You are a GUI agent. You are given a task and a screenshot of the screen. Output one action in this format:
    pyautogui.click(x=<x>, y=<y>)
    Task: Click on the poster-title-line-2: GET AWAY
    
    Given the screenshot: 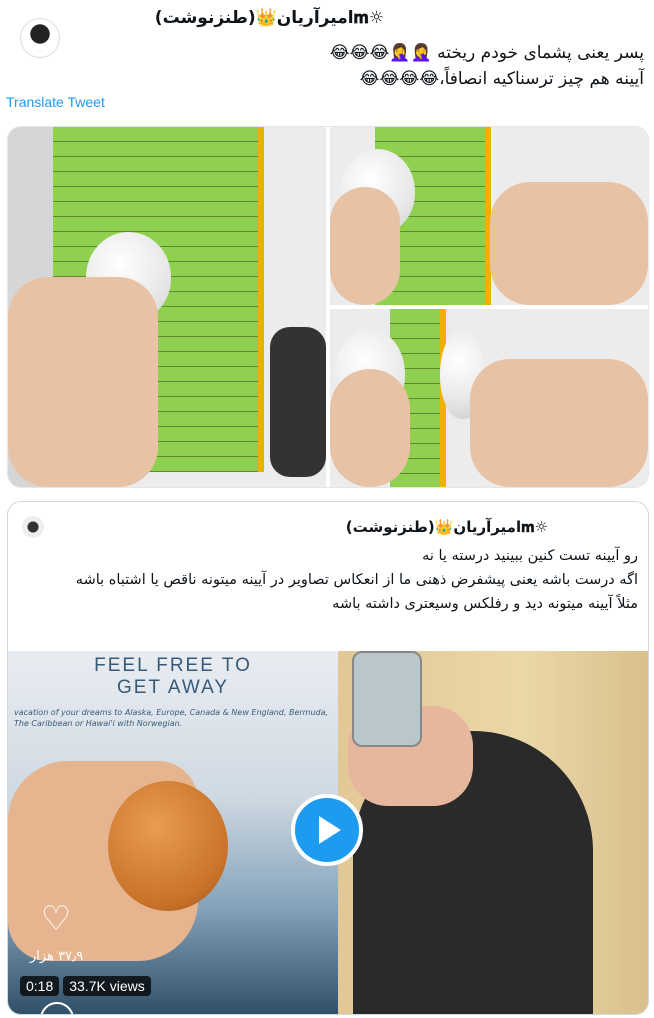 What is the action you would take?
    pyautogui.click(x=173, y=687)
    